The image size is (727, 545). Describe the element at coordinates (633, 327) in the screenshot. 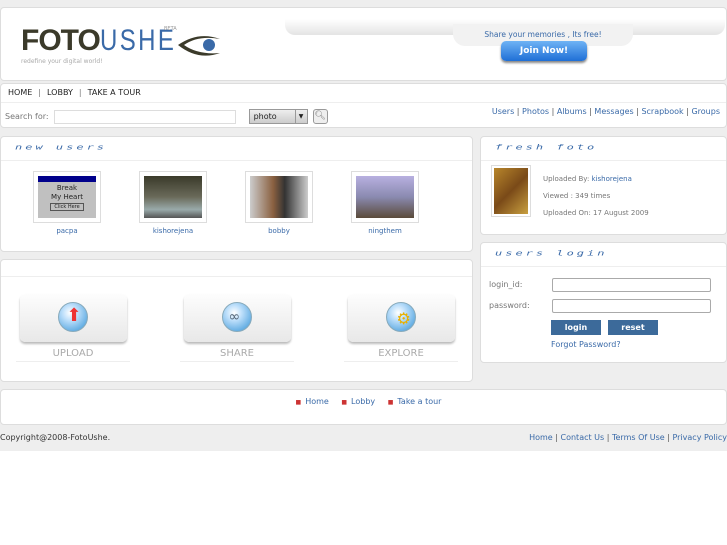

I see `reset-button: reset` at that location.